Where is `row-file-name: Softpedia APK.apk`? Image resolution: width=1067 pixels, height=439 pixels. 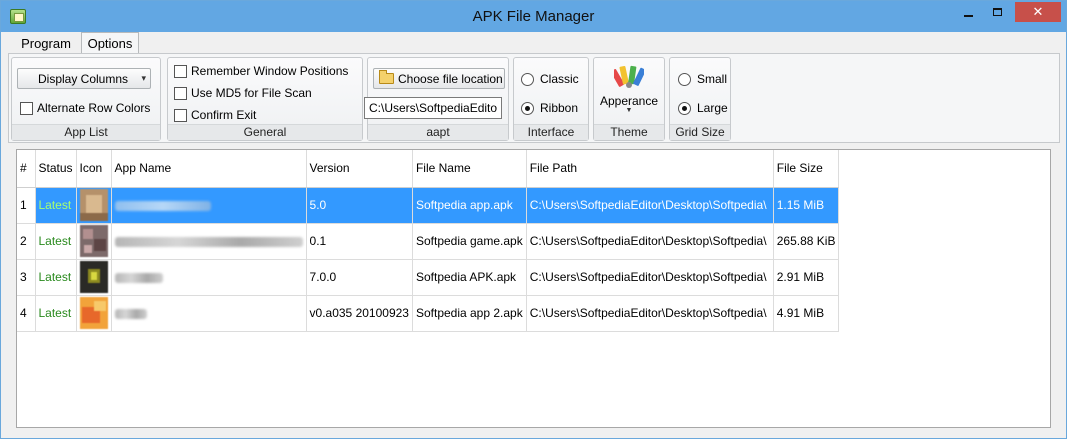 row-file-name: Softpedia APK.apk is located at coordinates (469, 277).